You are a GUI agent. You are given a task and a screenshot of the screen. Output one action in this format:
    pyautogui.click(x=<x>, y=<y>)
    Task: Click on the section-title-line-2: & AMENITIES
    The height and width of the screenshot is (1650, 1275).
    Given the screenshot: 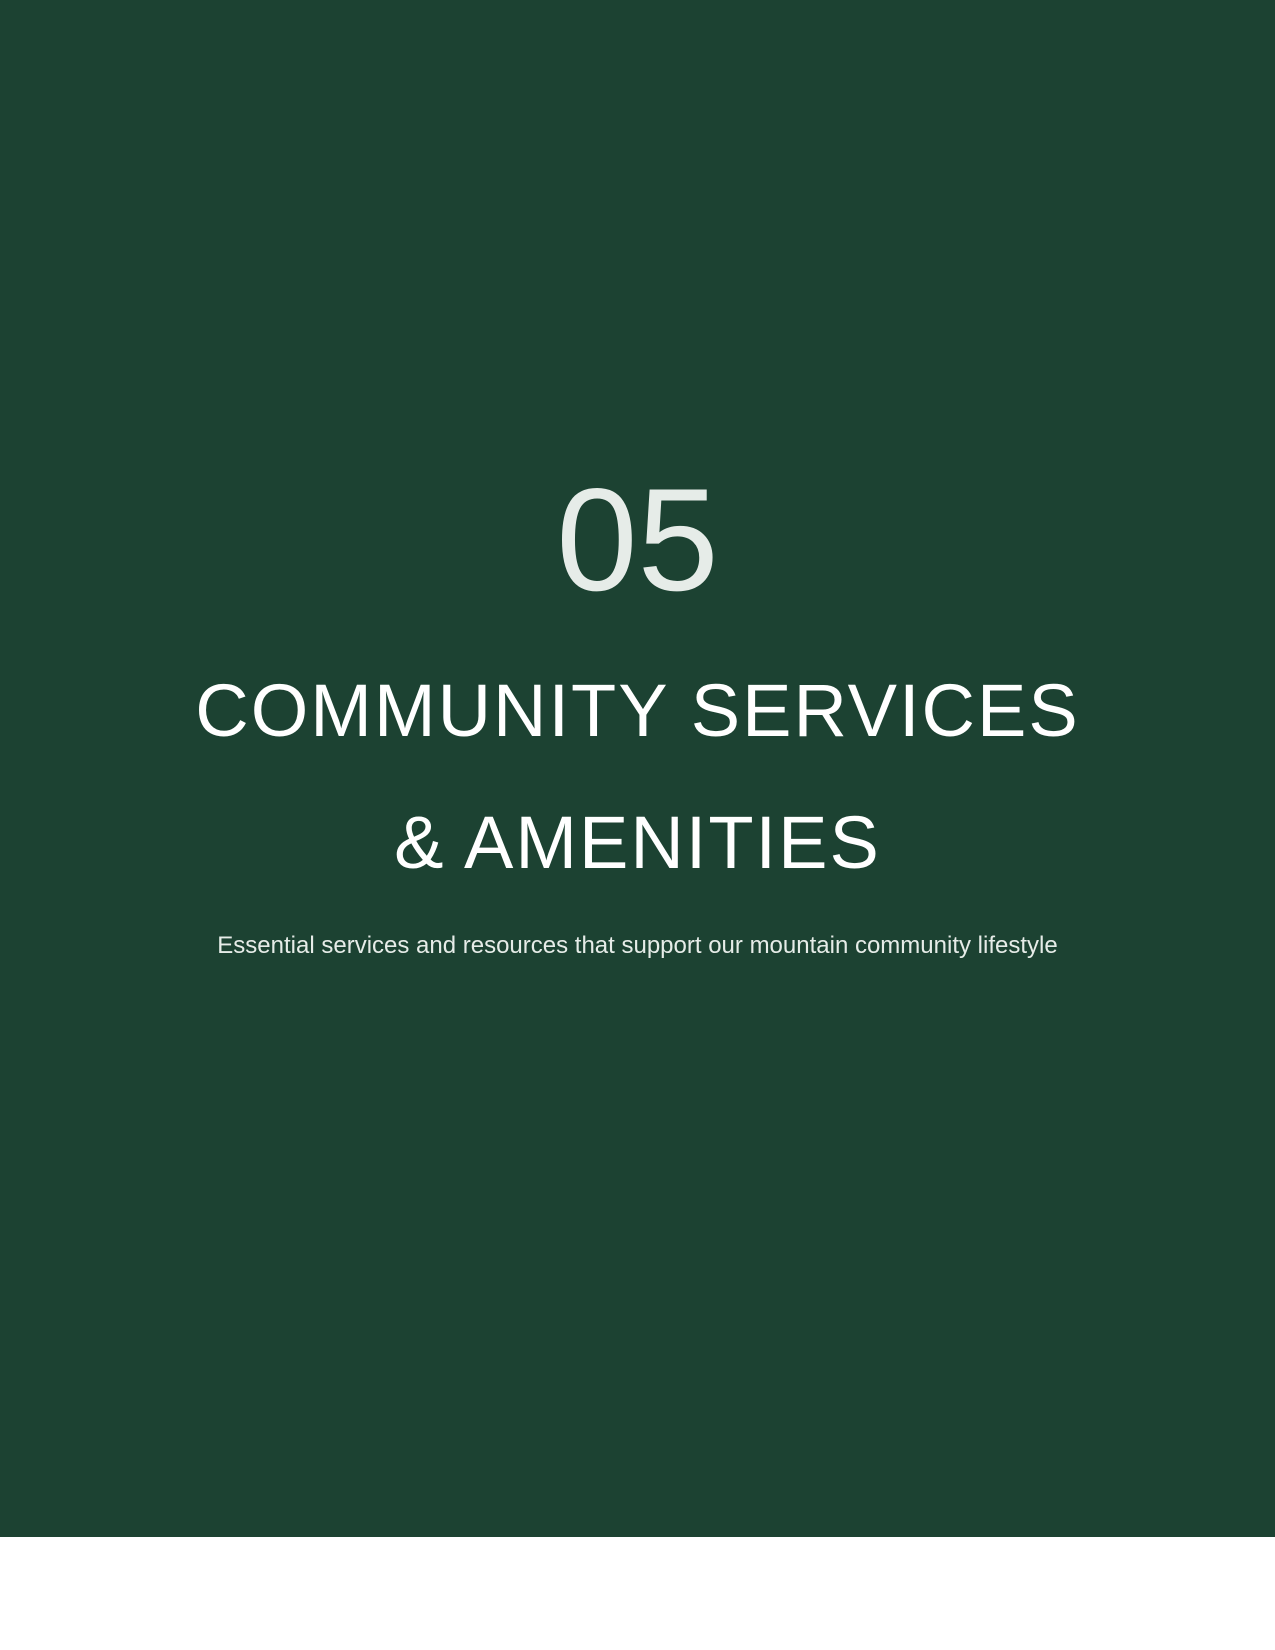 What is the action you would take?
    pyautogui.click(x=637, y=842)
    